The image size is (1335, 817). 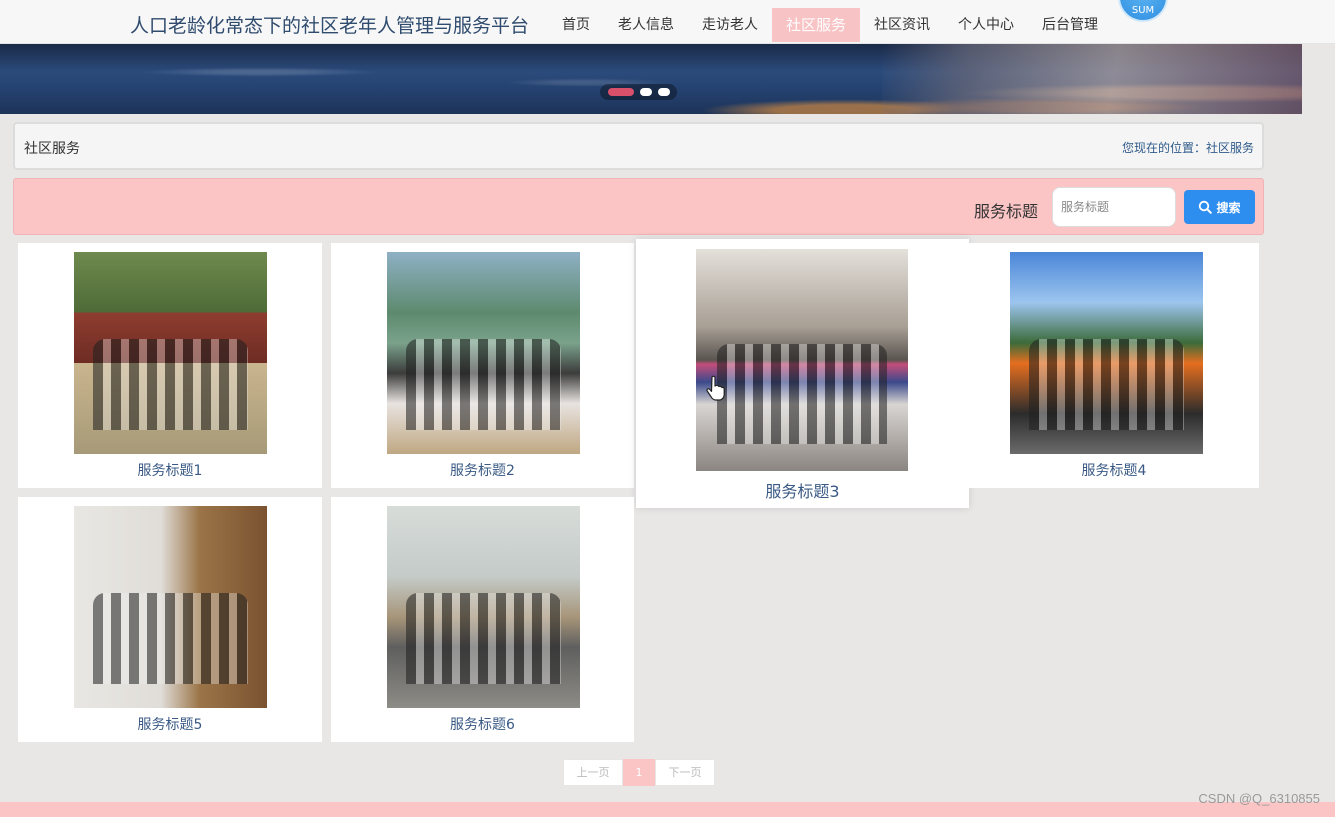 I want to click on site-title: 人口老龄化常态下的社区老年人管理与服务平台, so click(x=329, y=24).